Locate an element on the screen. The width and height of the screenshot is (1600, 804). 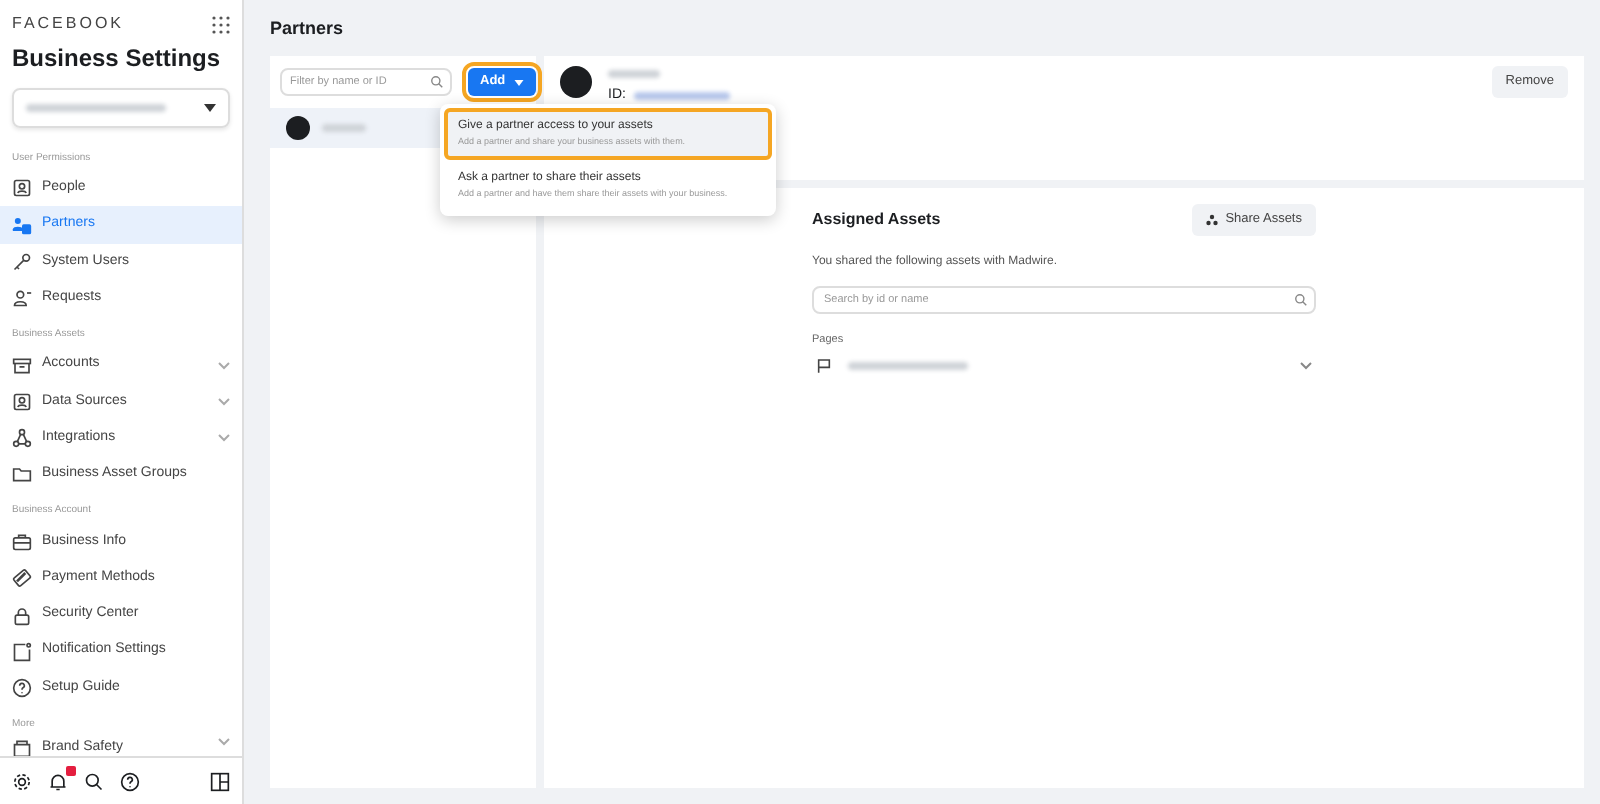
folder-icon is located at coordinates (22, 474).